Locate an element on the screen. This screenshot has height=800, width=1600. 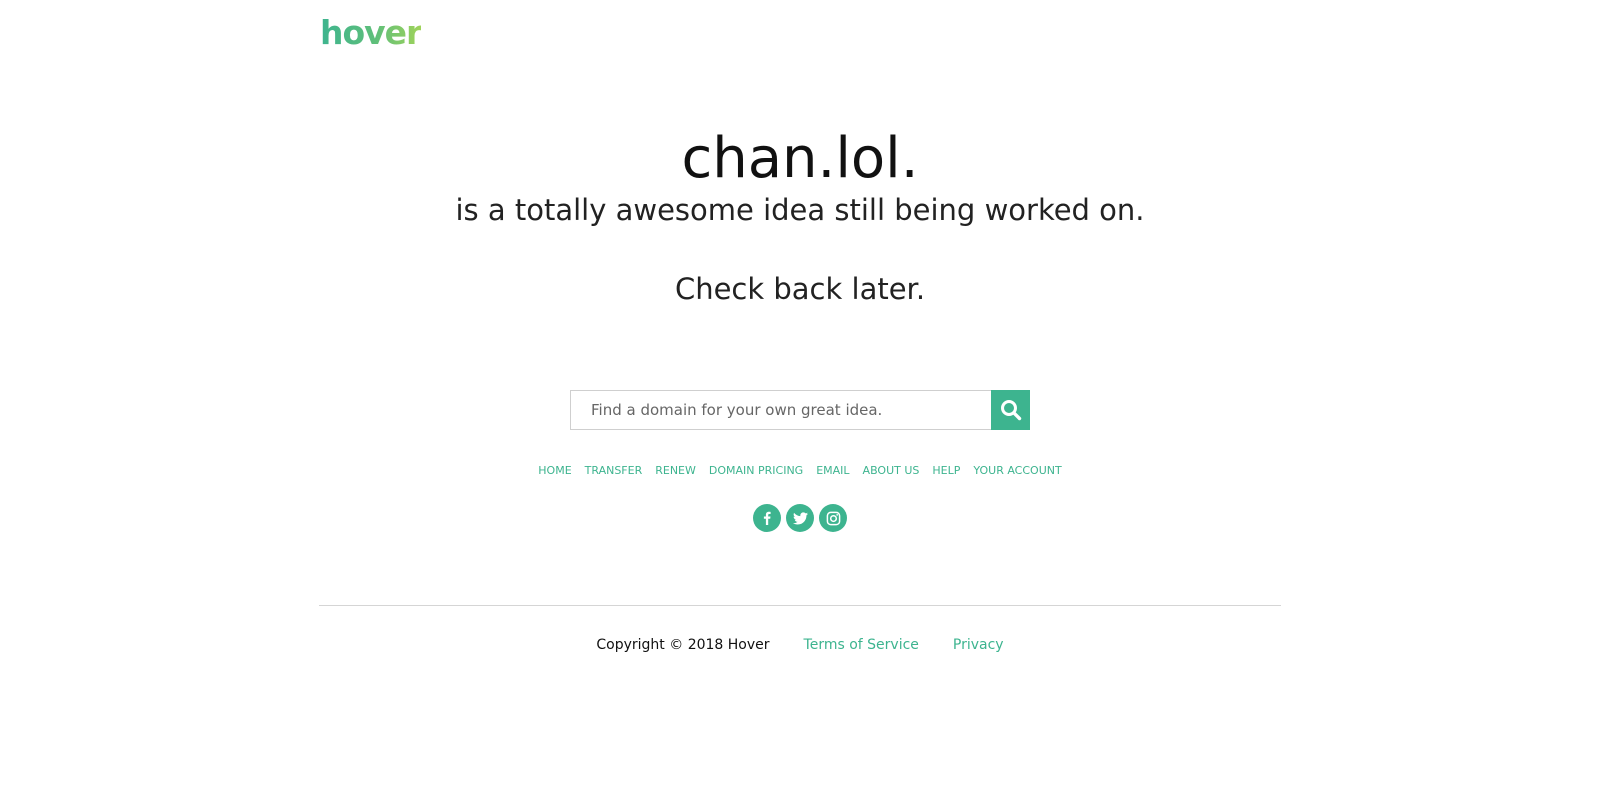
nav-email: EMAIL is located at coordinates (832, 471).